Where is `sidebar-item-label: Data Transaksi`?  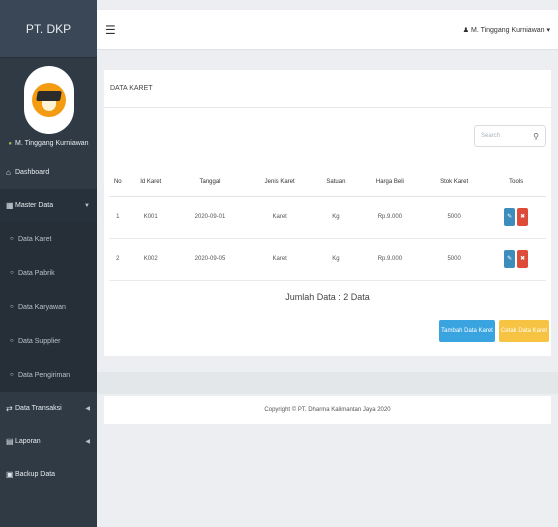
sidebar-item-label: Data Transaksi is located at coordinates (38, 408).